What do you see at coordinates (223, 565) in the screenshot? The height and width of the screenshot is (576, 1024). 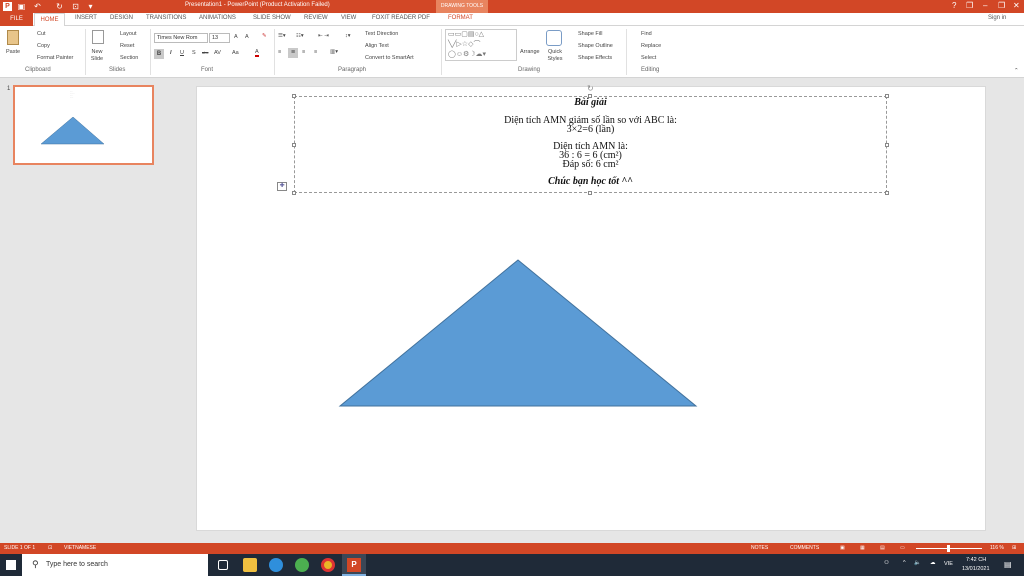 I see `task-view-icon` at bounding box center [223, 565].